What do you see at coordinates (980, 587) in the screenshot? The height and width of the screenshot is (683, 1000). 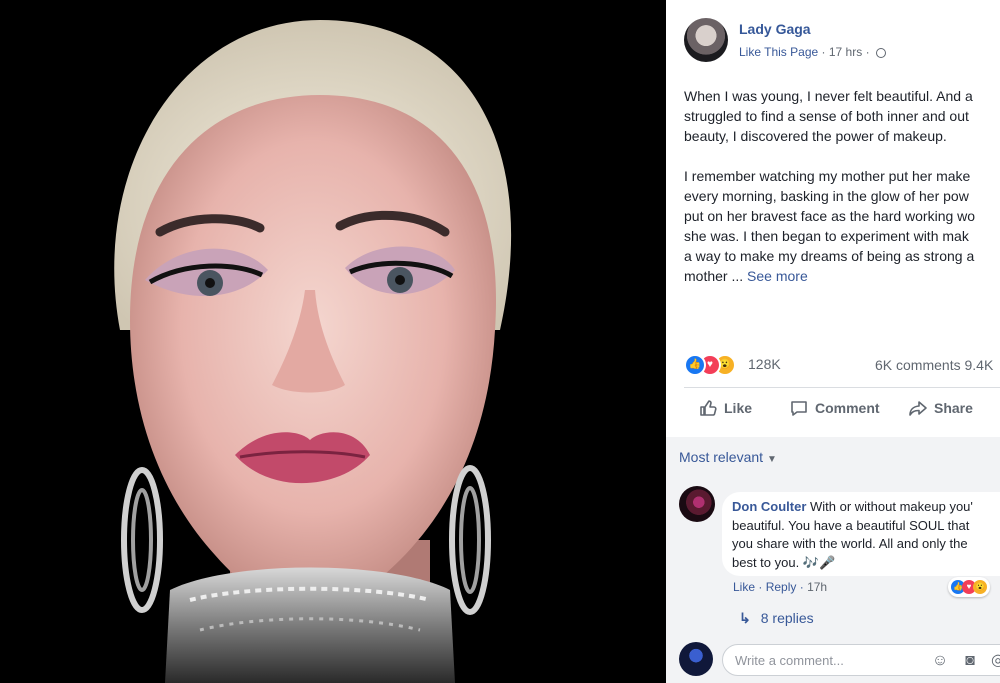 I see `wow-reaction-icon: 😮` at bounding box center [980, 587].